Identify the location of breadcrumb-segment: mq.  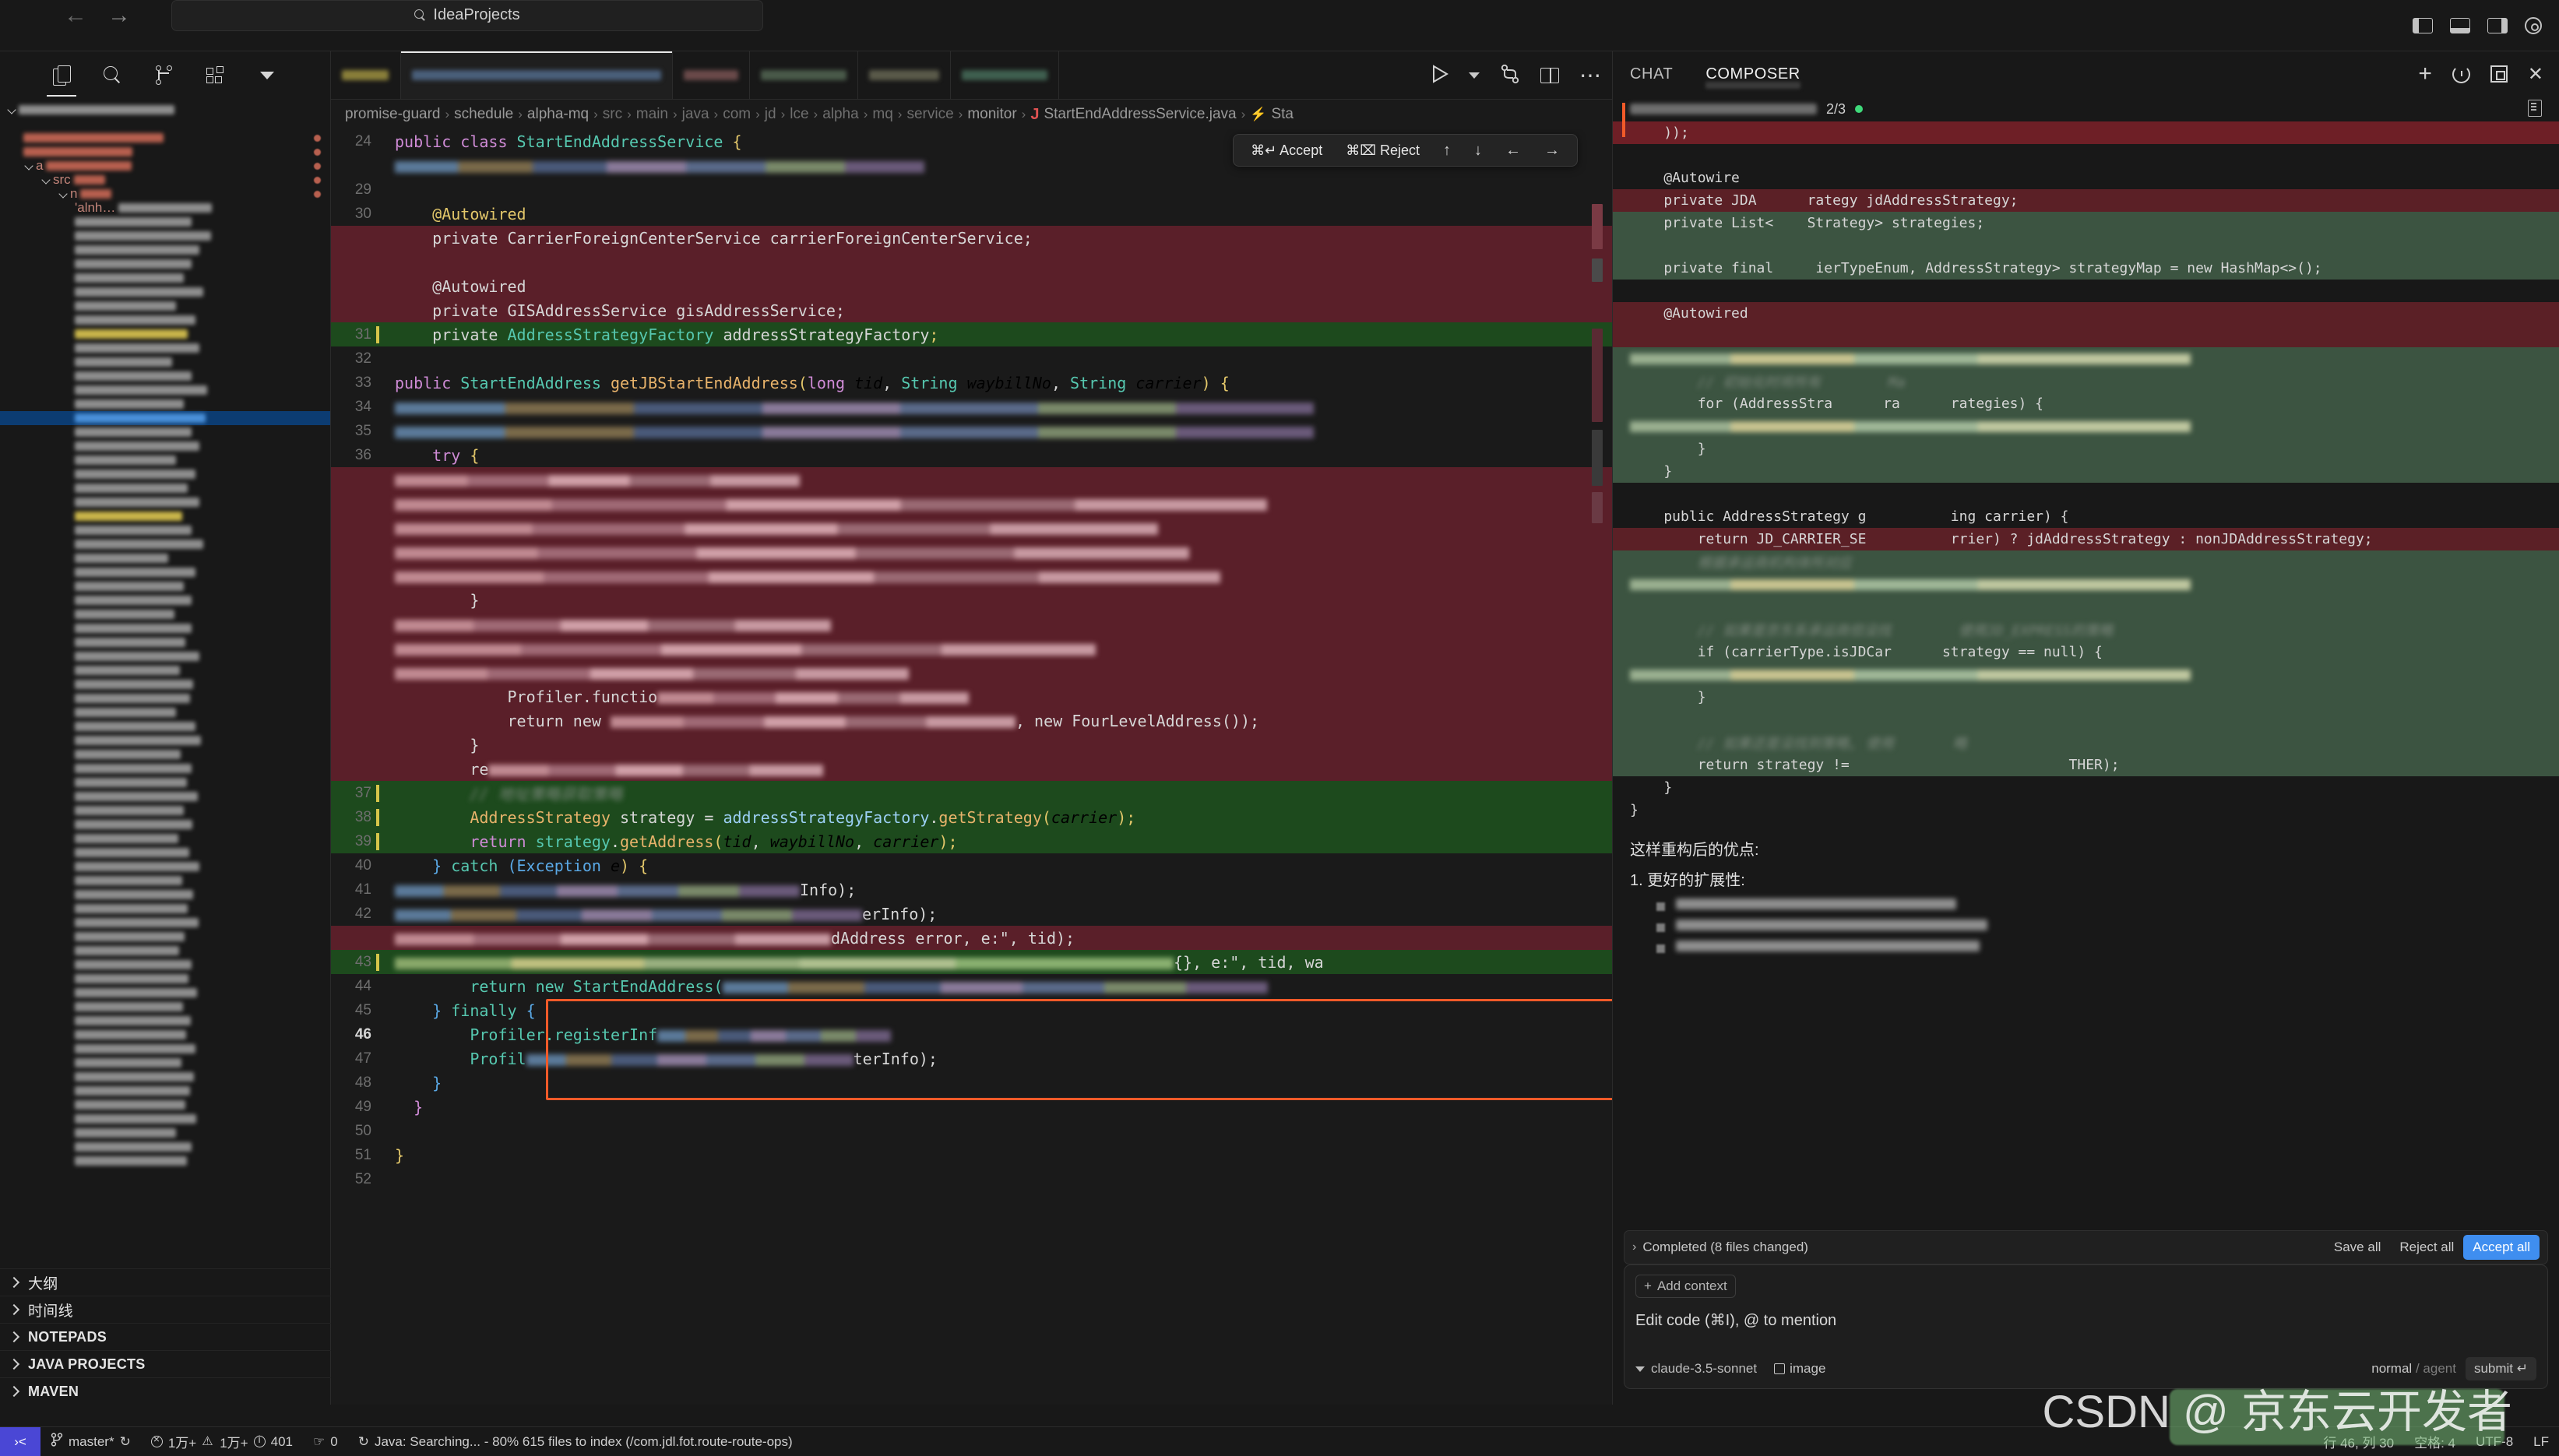
(882, 115).